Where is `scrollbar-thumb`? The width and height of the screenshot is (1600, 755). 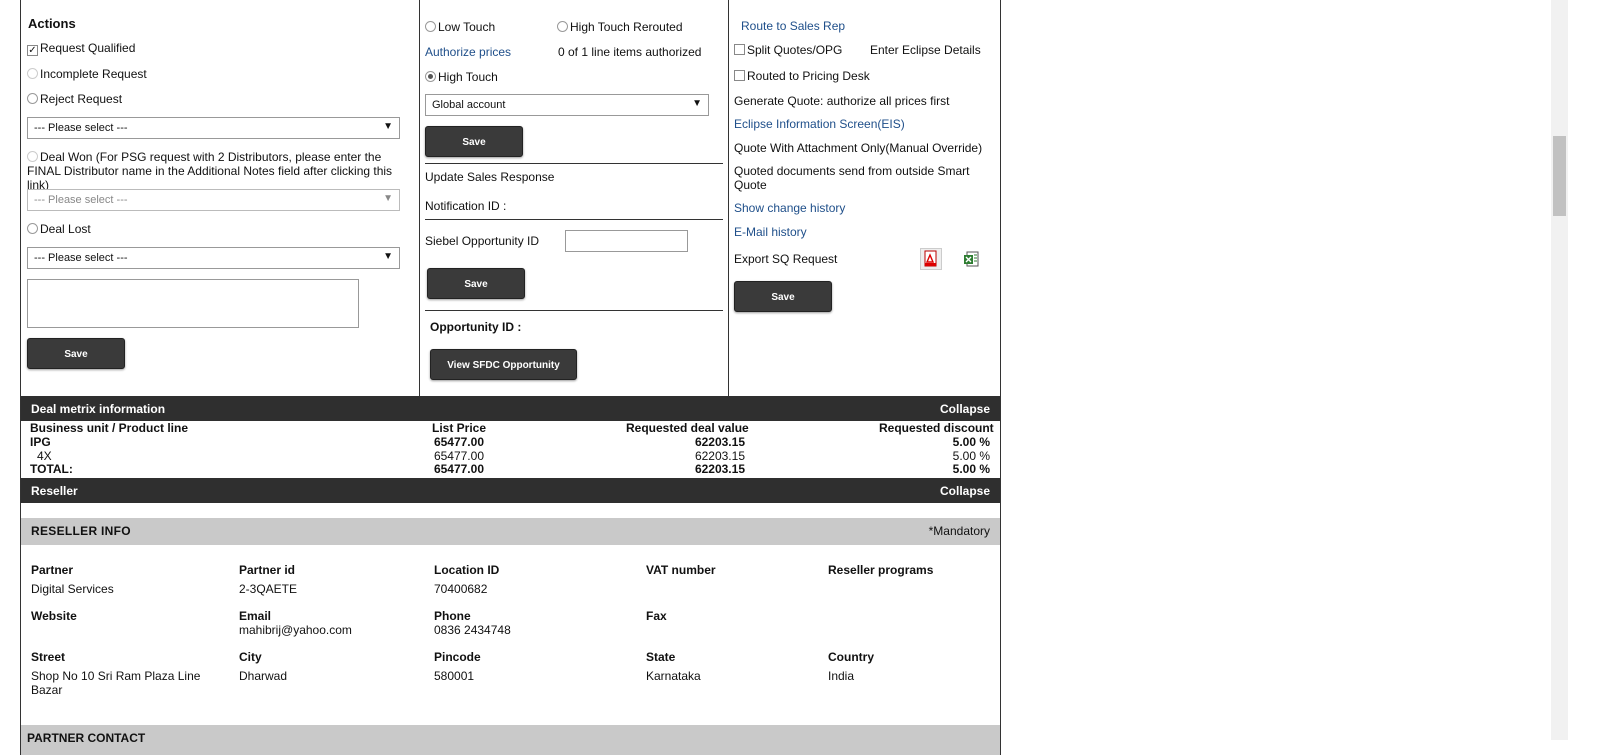
scrollbar-thumb is located at coordinates (1559, 176).